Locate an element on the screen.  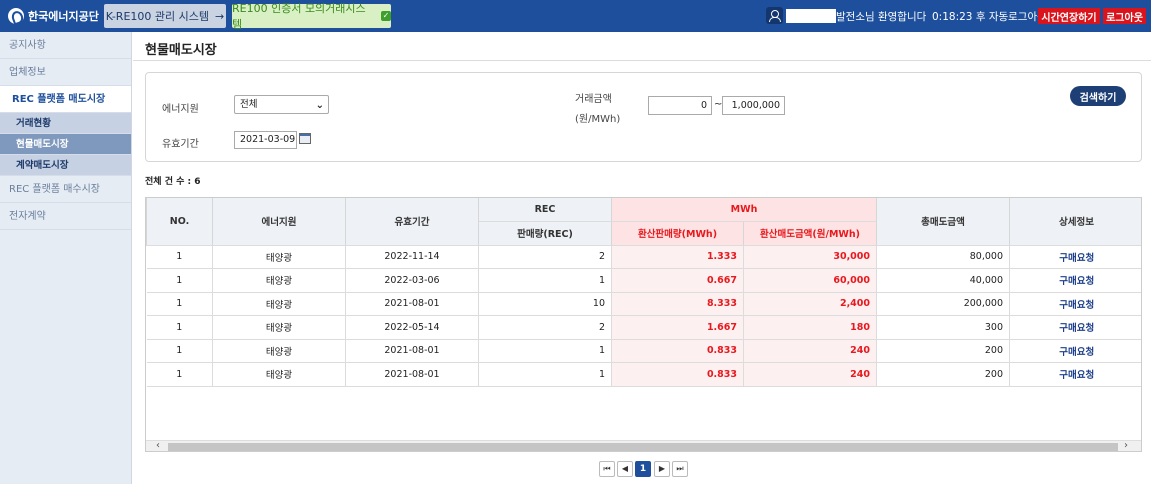
amount-min-input: 0 is located at coordinates (680, 105).